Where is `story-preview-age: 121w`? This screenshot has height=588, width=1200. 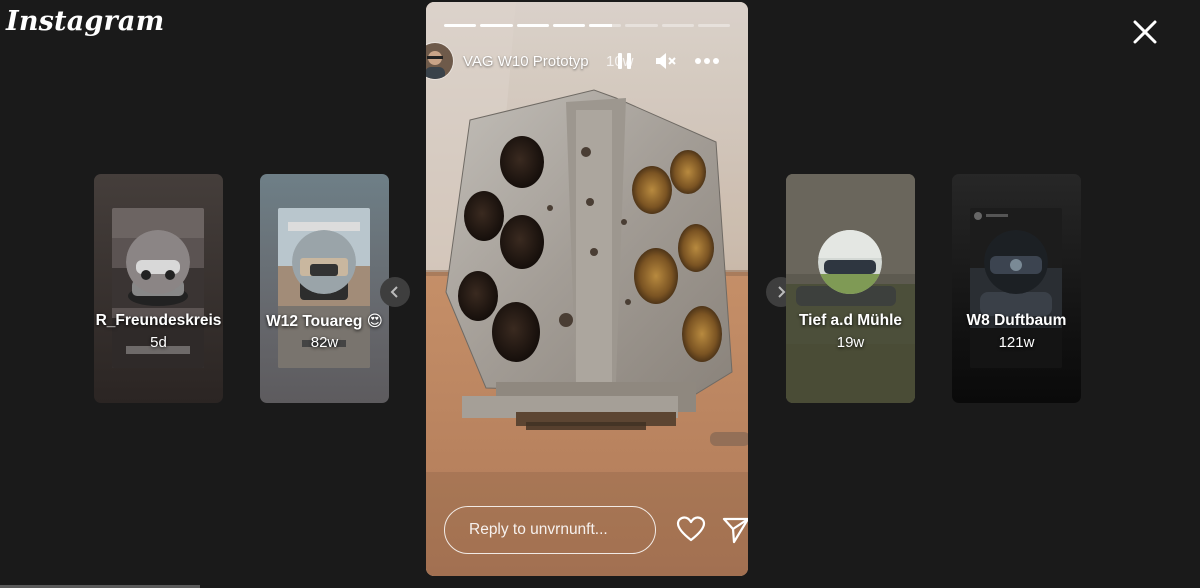
story-preview-age: 121w is located at coordinates (1016, 342).